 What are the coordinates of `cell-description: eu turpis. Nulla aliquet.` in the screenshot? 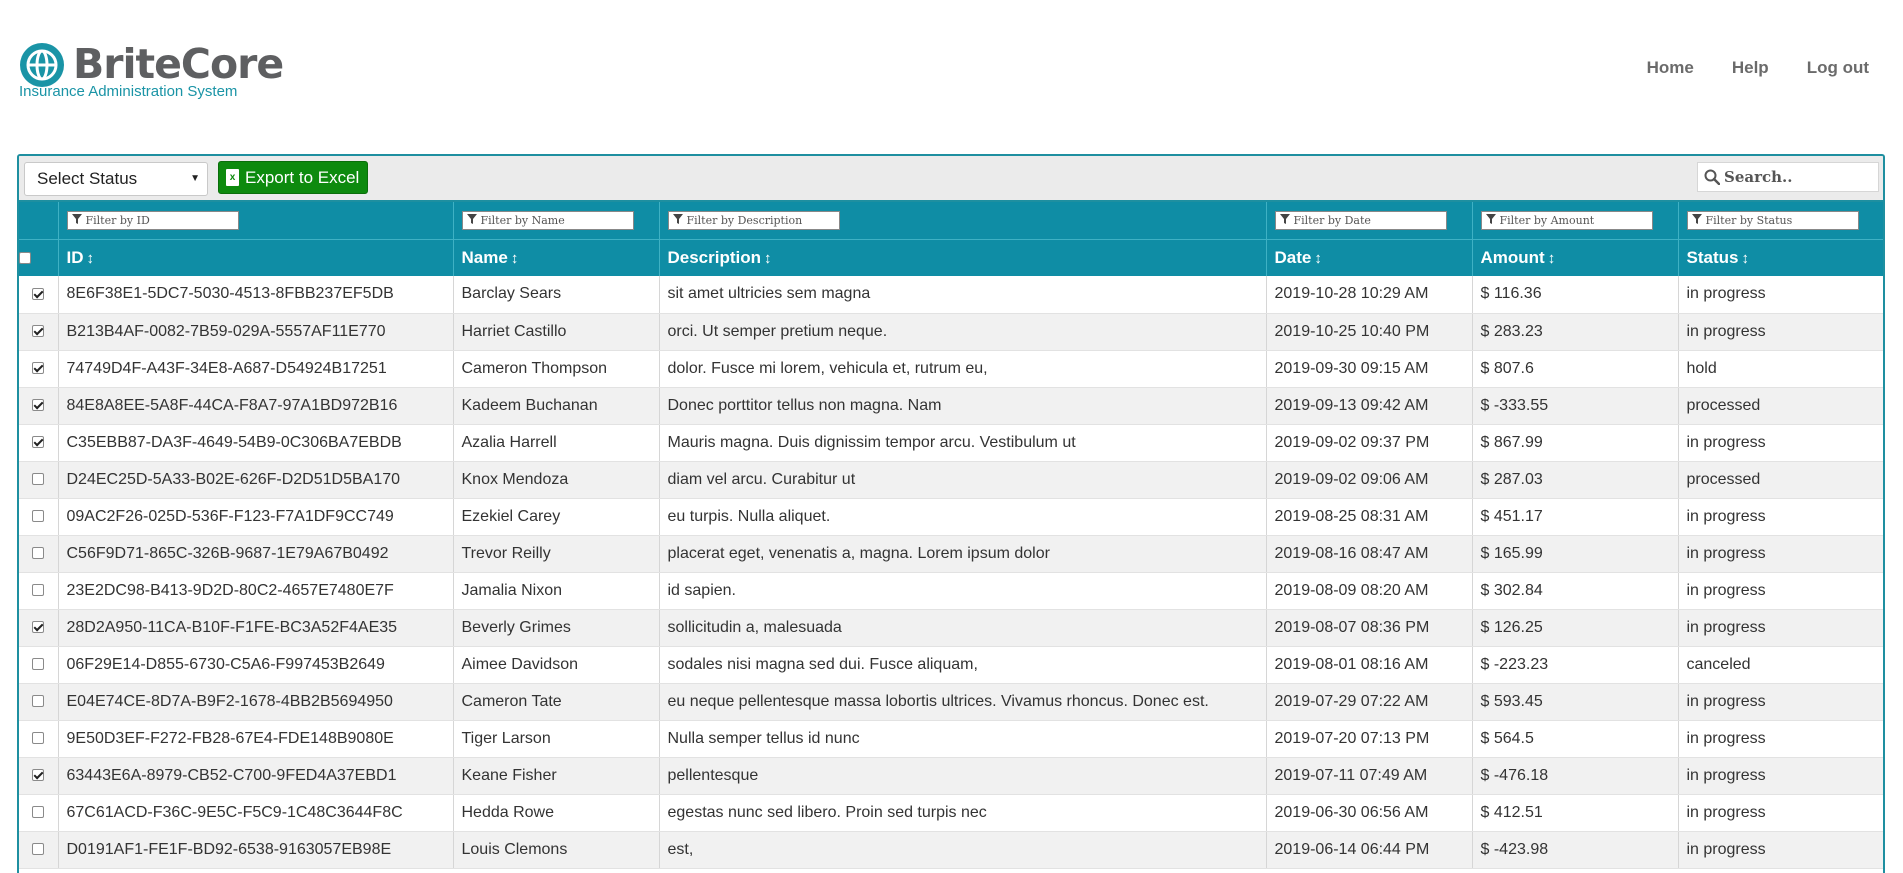 It's located at (963, 517).